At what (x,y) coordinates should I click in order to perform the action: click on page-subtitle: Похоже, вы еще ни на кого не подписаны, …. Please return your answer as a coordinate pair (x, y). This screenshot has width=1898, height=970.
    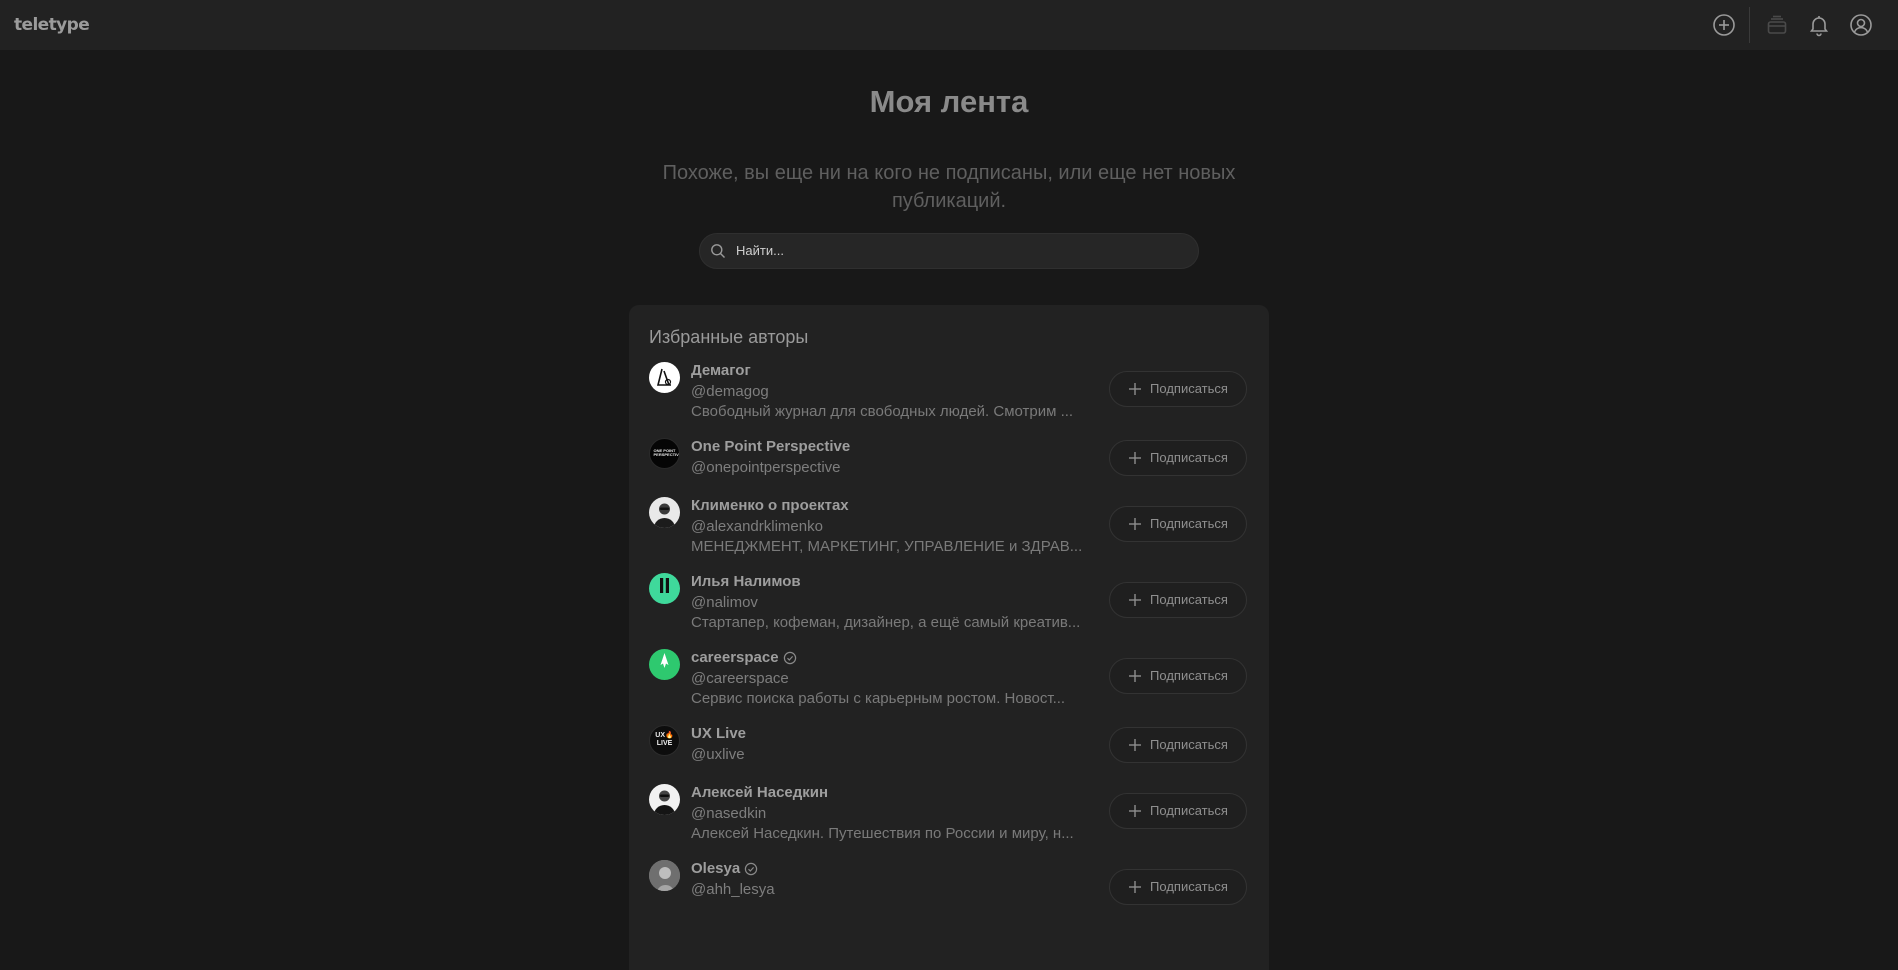
    Looking at the image, I should click on (949, 186).